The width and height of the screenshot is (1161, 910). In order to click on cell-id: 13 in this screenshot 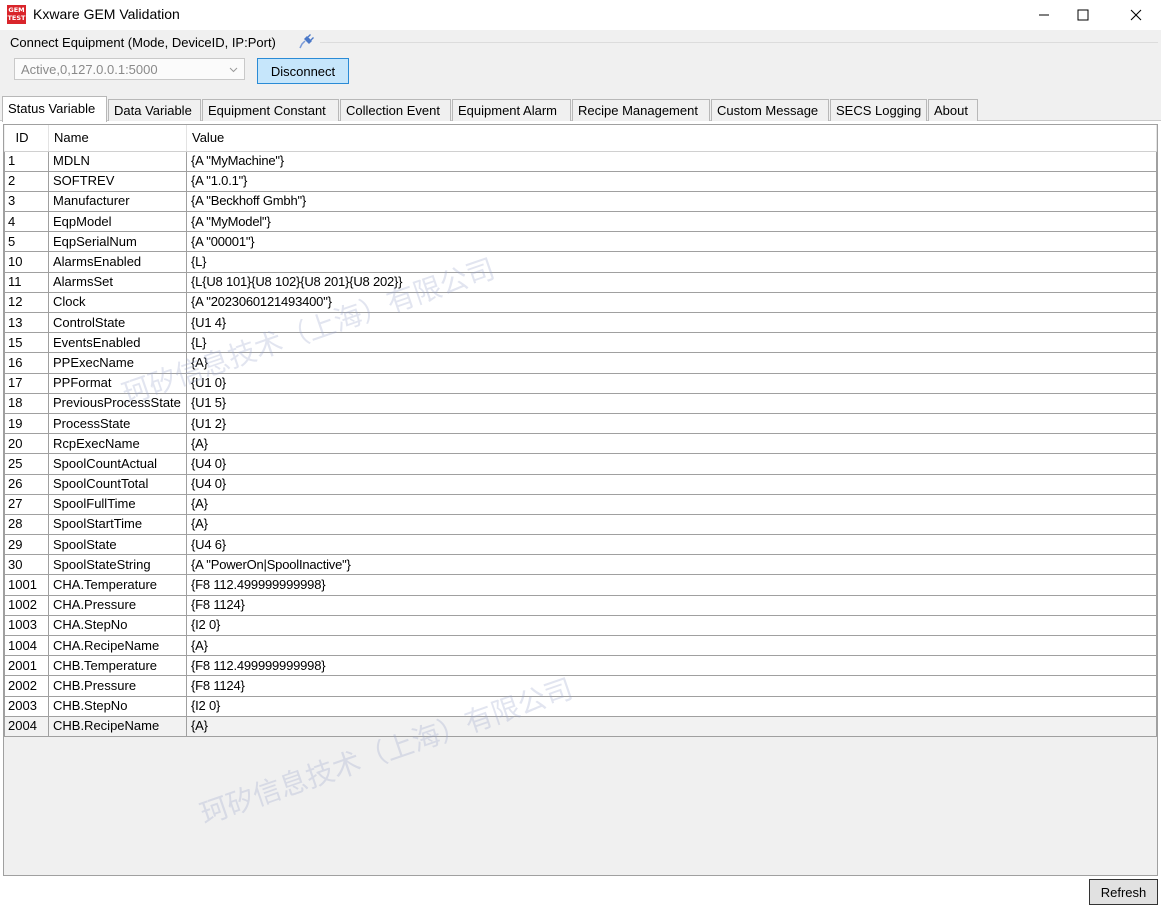, I will do `click(26, 323)`.